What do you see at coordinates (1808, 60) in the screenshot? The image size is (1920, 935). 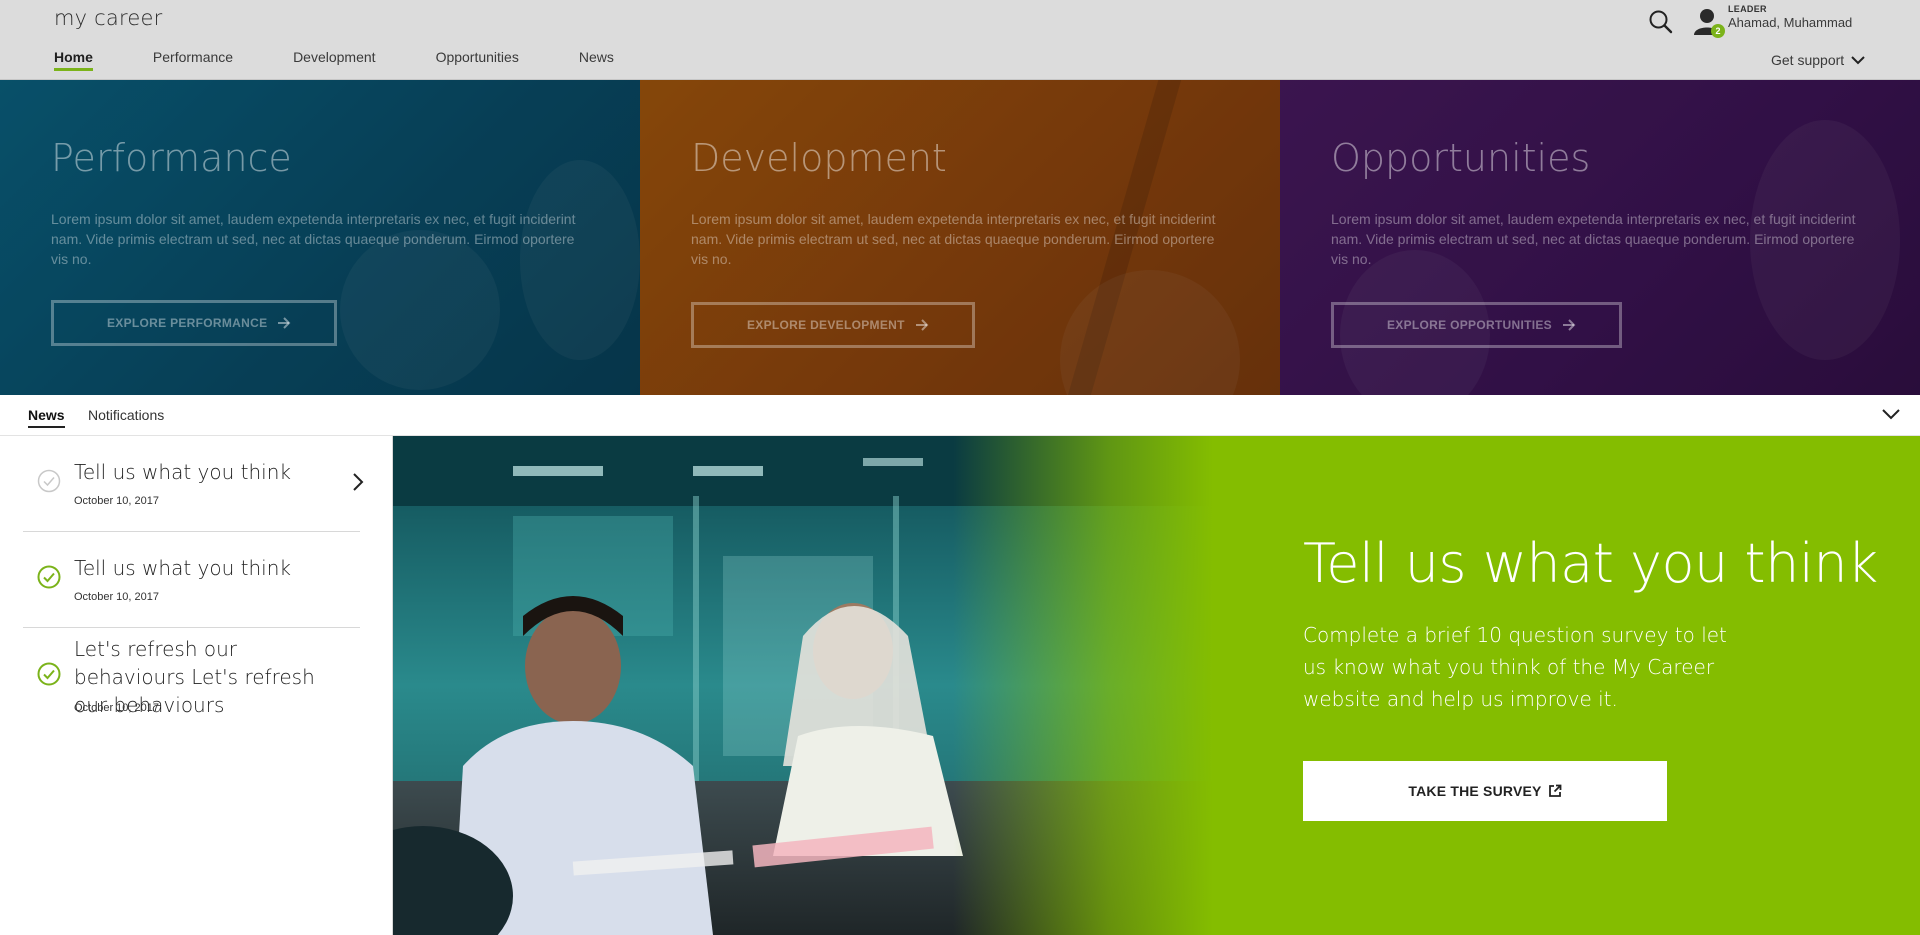 I see `get-support-label: Get support` at bounding box center [1808, 60].